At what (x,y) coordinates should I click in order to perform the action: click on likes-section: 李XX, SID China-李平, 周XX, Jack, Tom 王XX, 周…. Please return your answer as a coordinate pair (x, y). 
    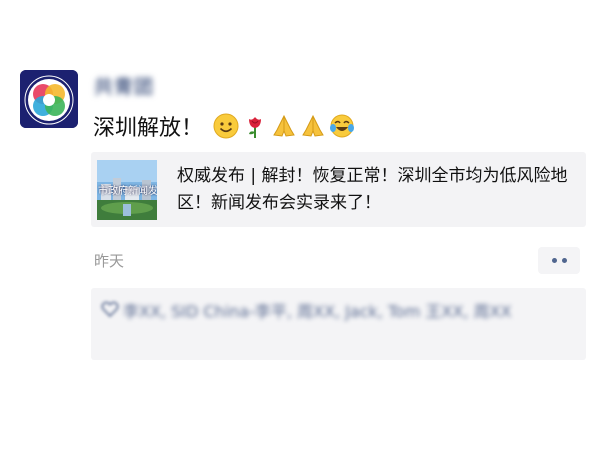
    Looking at the image, I should click on (338, 324).